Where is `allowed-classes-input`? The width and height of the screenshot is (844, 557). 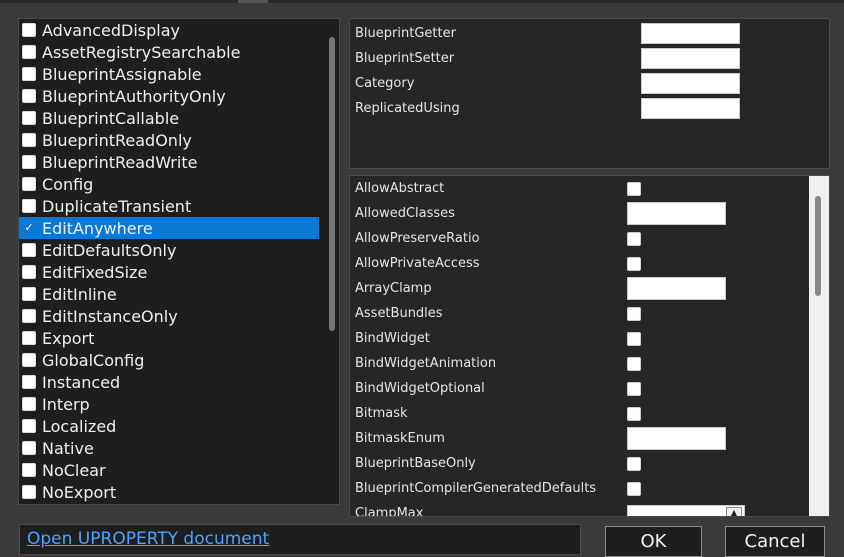
allowed-classes-input is located at coordinates (676, 213).